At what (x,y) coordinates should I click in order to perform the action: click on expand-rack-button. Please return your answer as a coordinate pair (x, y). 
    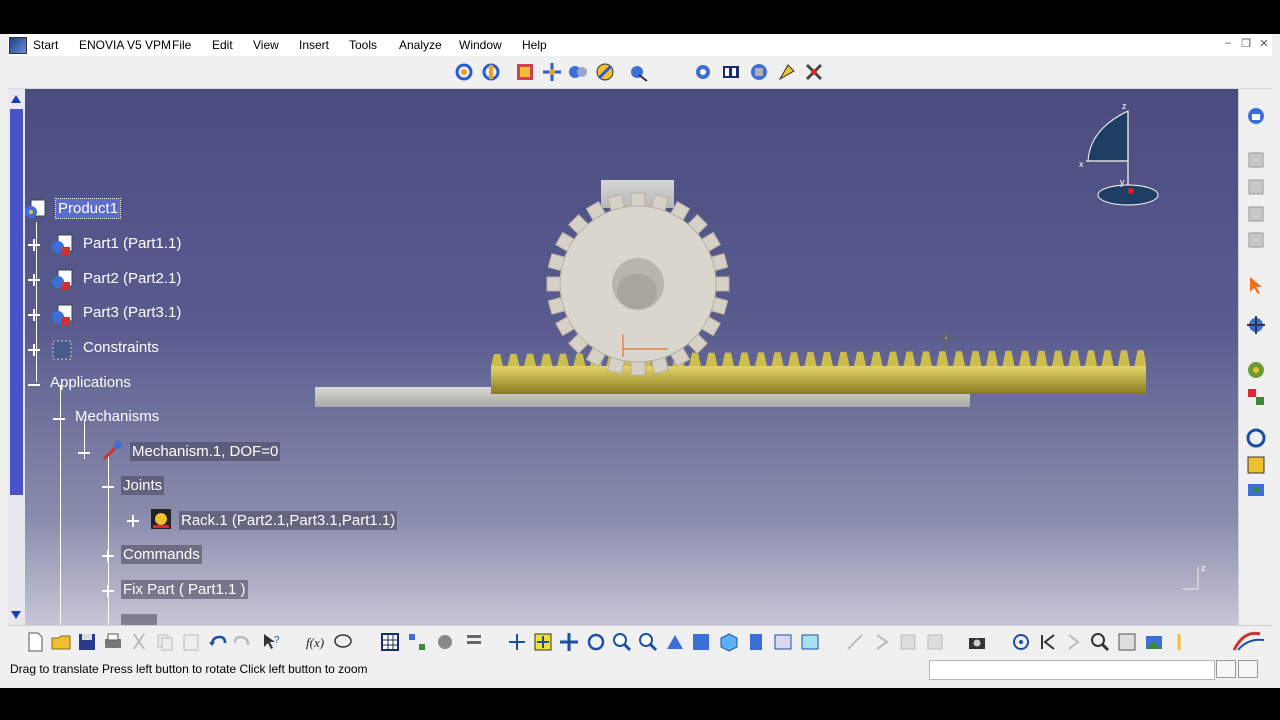
    Looking at the image, I should click on (133, 521).